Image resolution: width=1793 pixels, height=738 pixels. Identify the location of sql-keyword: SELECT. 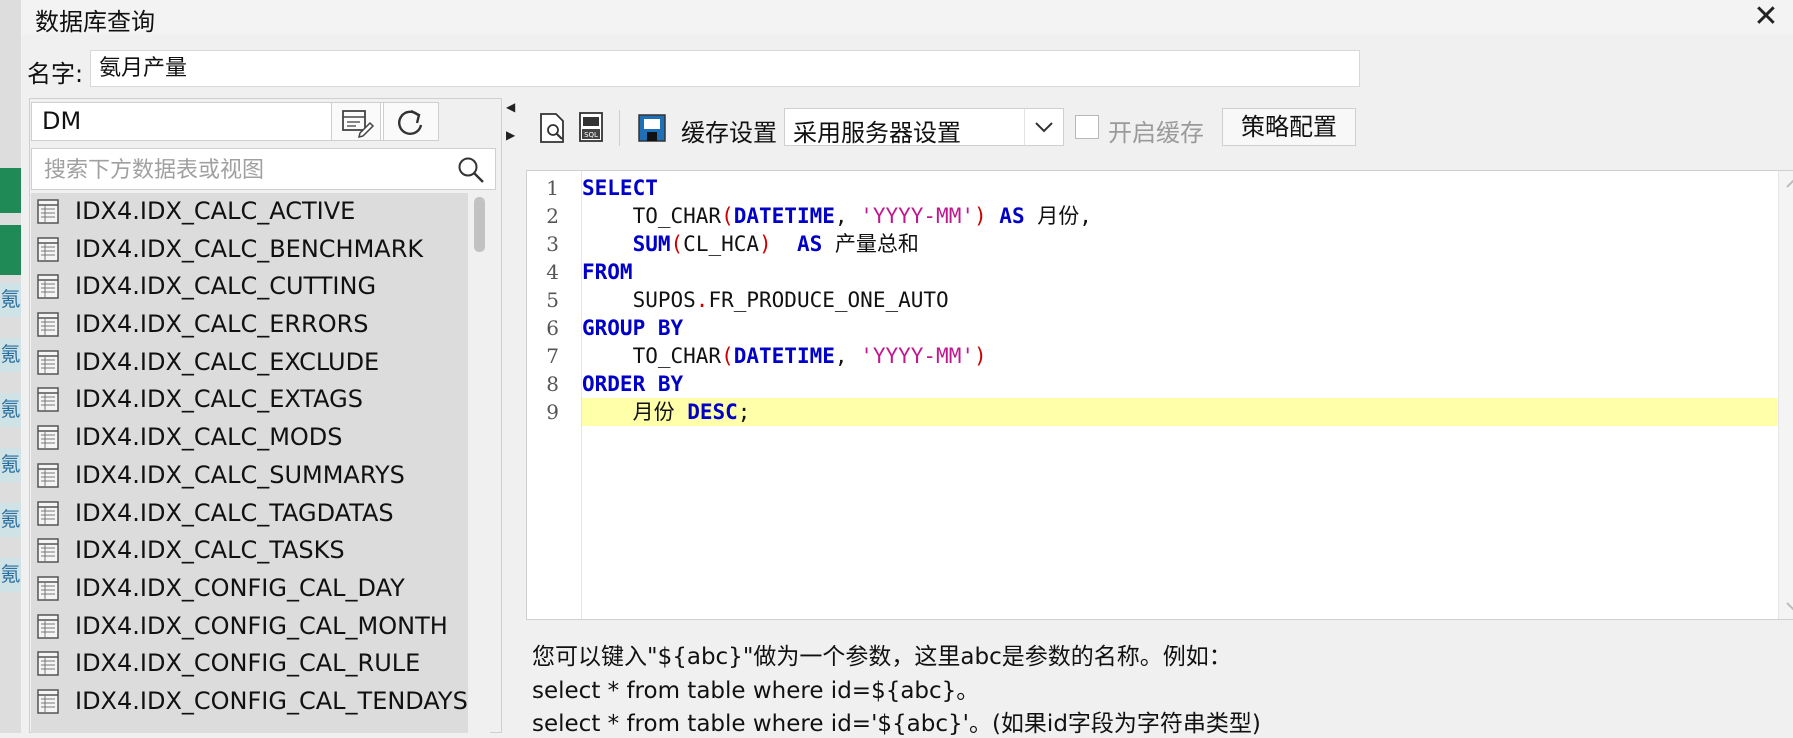
(620, 188).